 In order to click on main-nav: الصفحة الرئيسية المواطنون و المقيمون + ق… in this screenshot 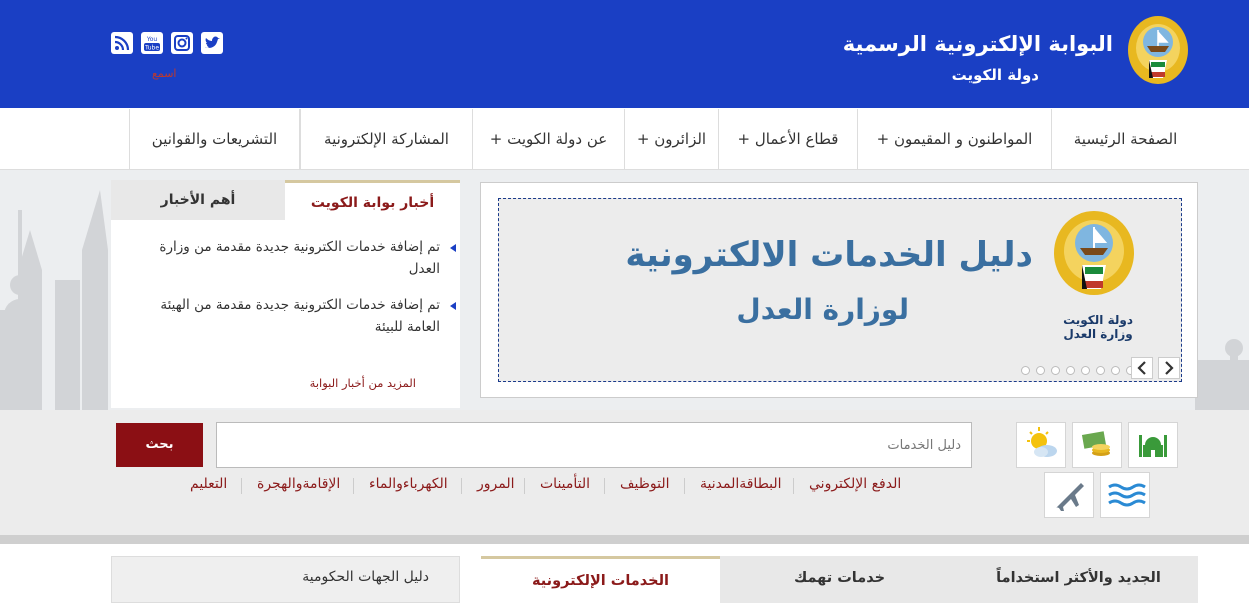, I will do `click(624, 139)`.